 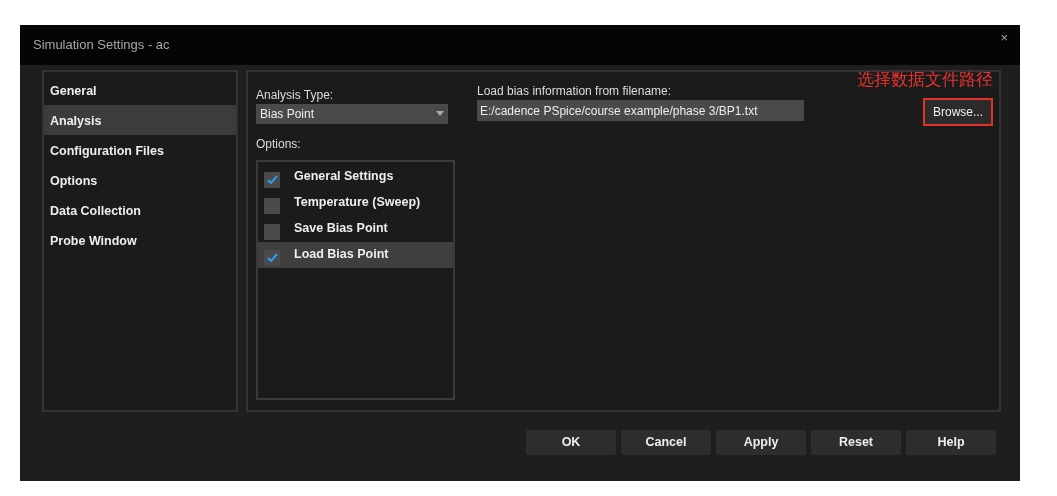 What do you see at coordinates (1004, 38) in the screenshot?
I see `close-button: ×` at bounding box center [1004, 38].